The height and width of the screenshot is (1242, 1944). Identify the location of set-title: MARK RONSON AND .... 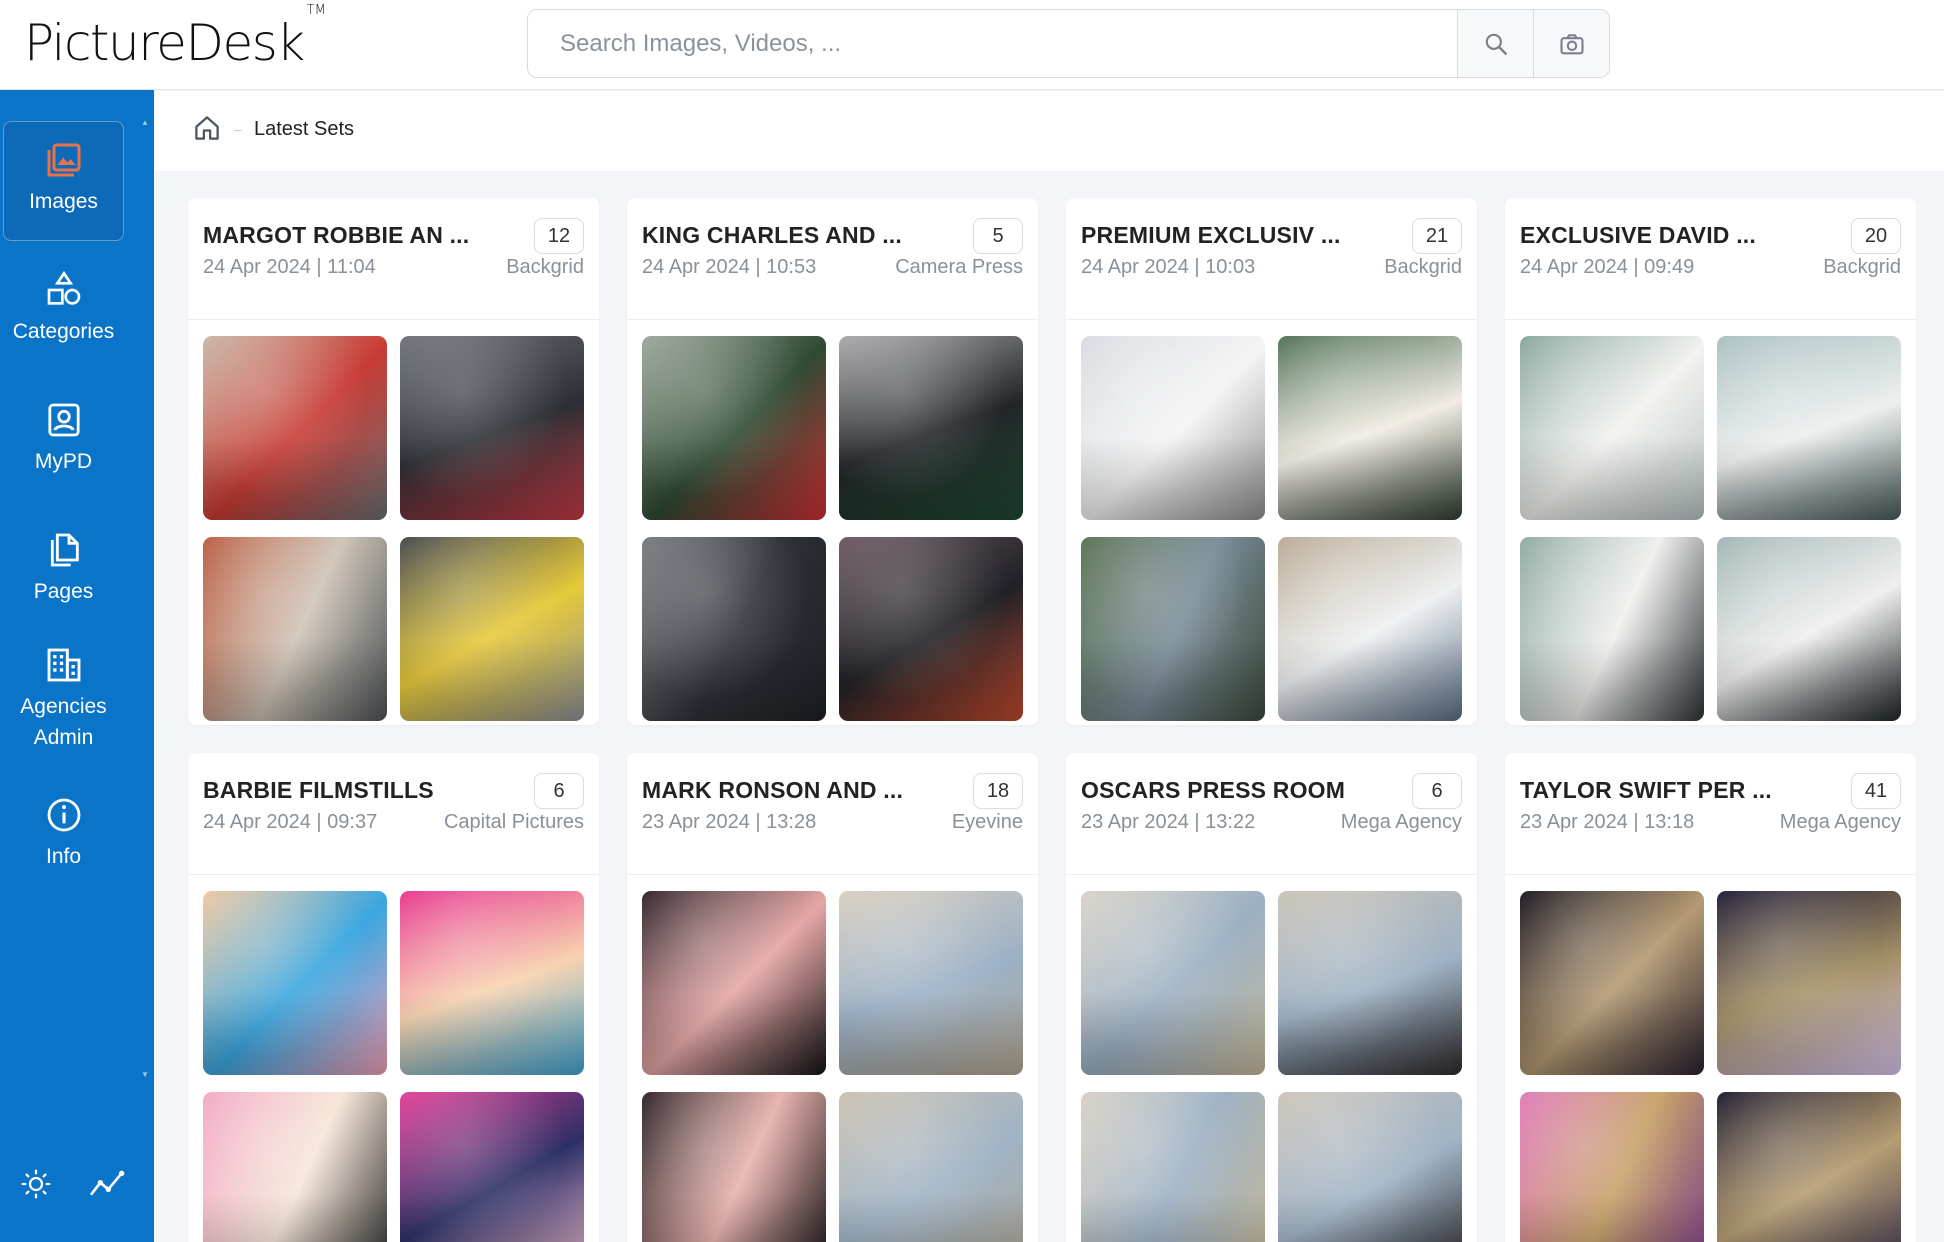
(772, 790).